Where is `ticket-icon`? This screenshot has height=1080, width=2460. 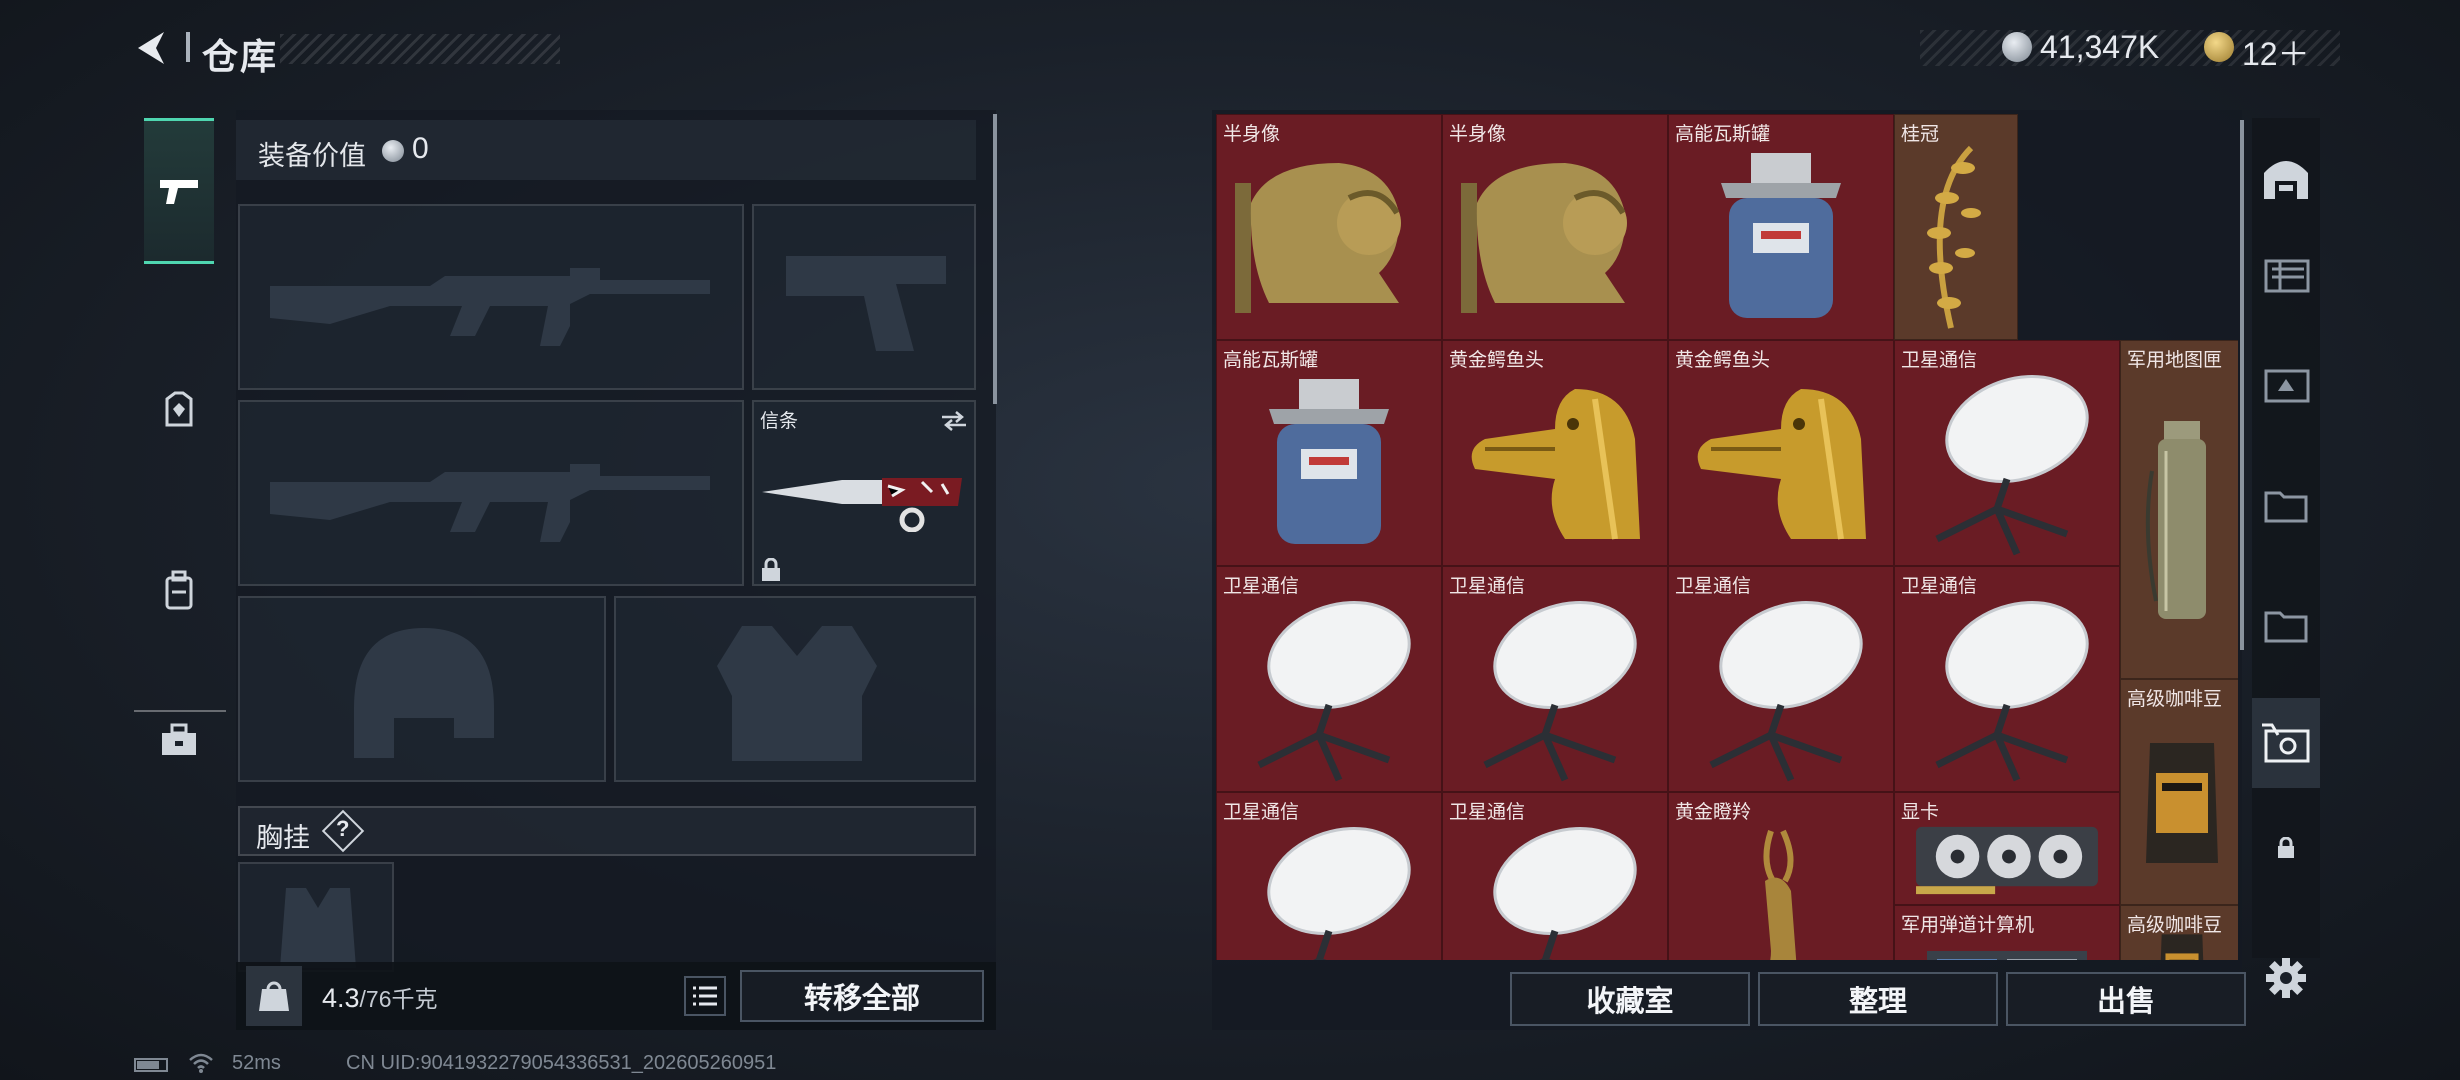 ticket-icon is located at coordinates (2219, 47).